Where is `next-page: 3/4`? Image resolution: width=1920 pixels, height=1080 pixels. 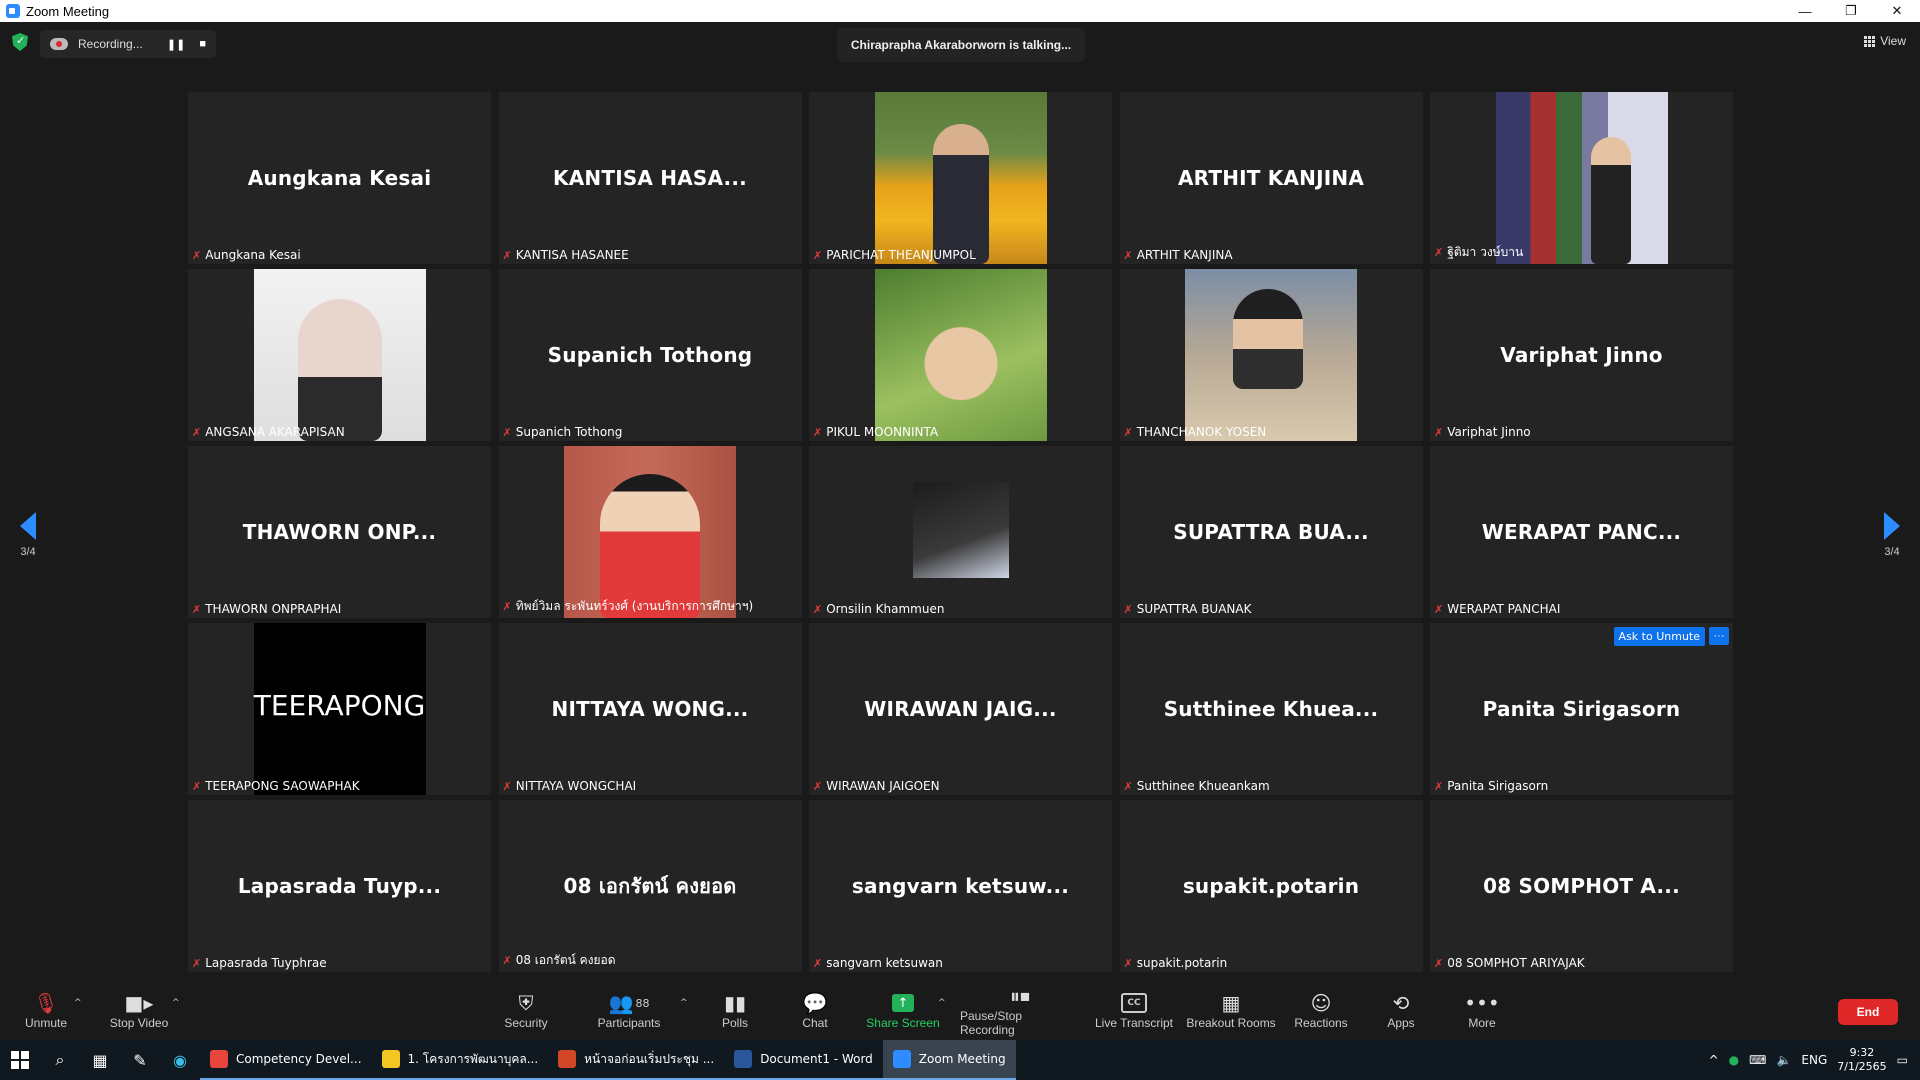
next-page: 3/4 is located at coordinates (1892, 535).